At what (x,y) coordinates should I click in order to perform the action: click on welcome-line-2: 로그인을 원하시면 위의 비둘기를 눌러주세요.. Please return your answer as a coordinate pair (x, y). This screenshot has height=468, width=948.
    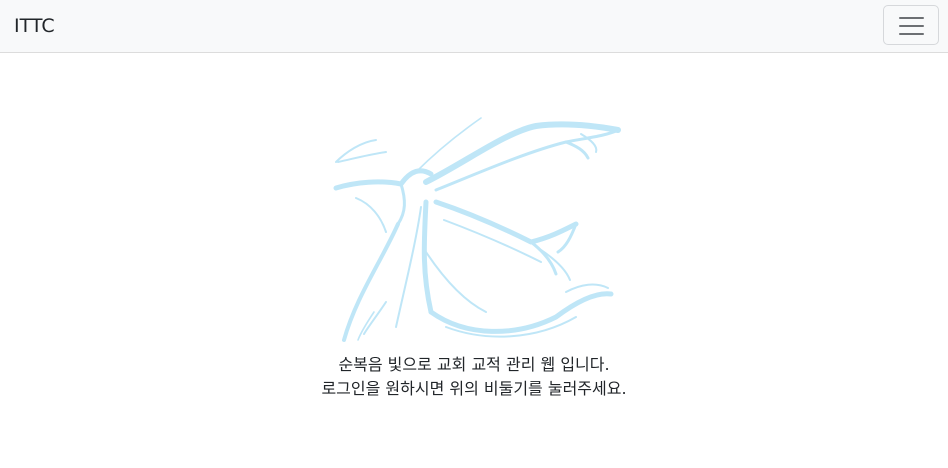
    Looking at the image, I should click on (474, 388).